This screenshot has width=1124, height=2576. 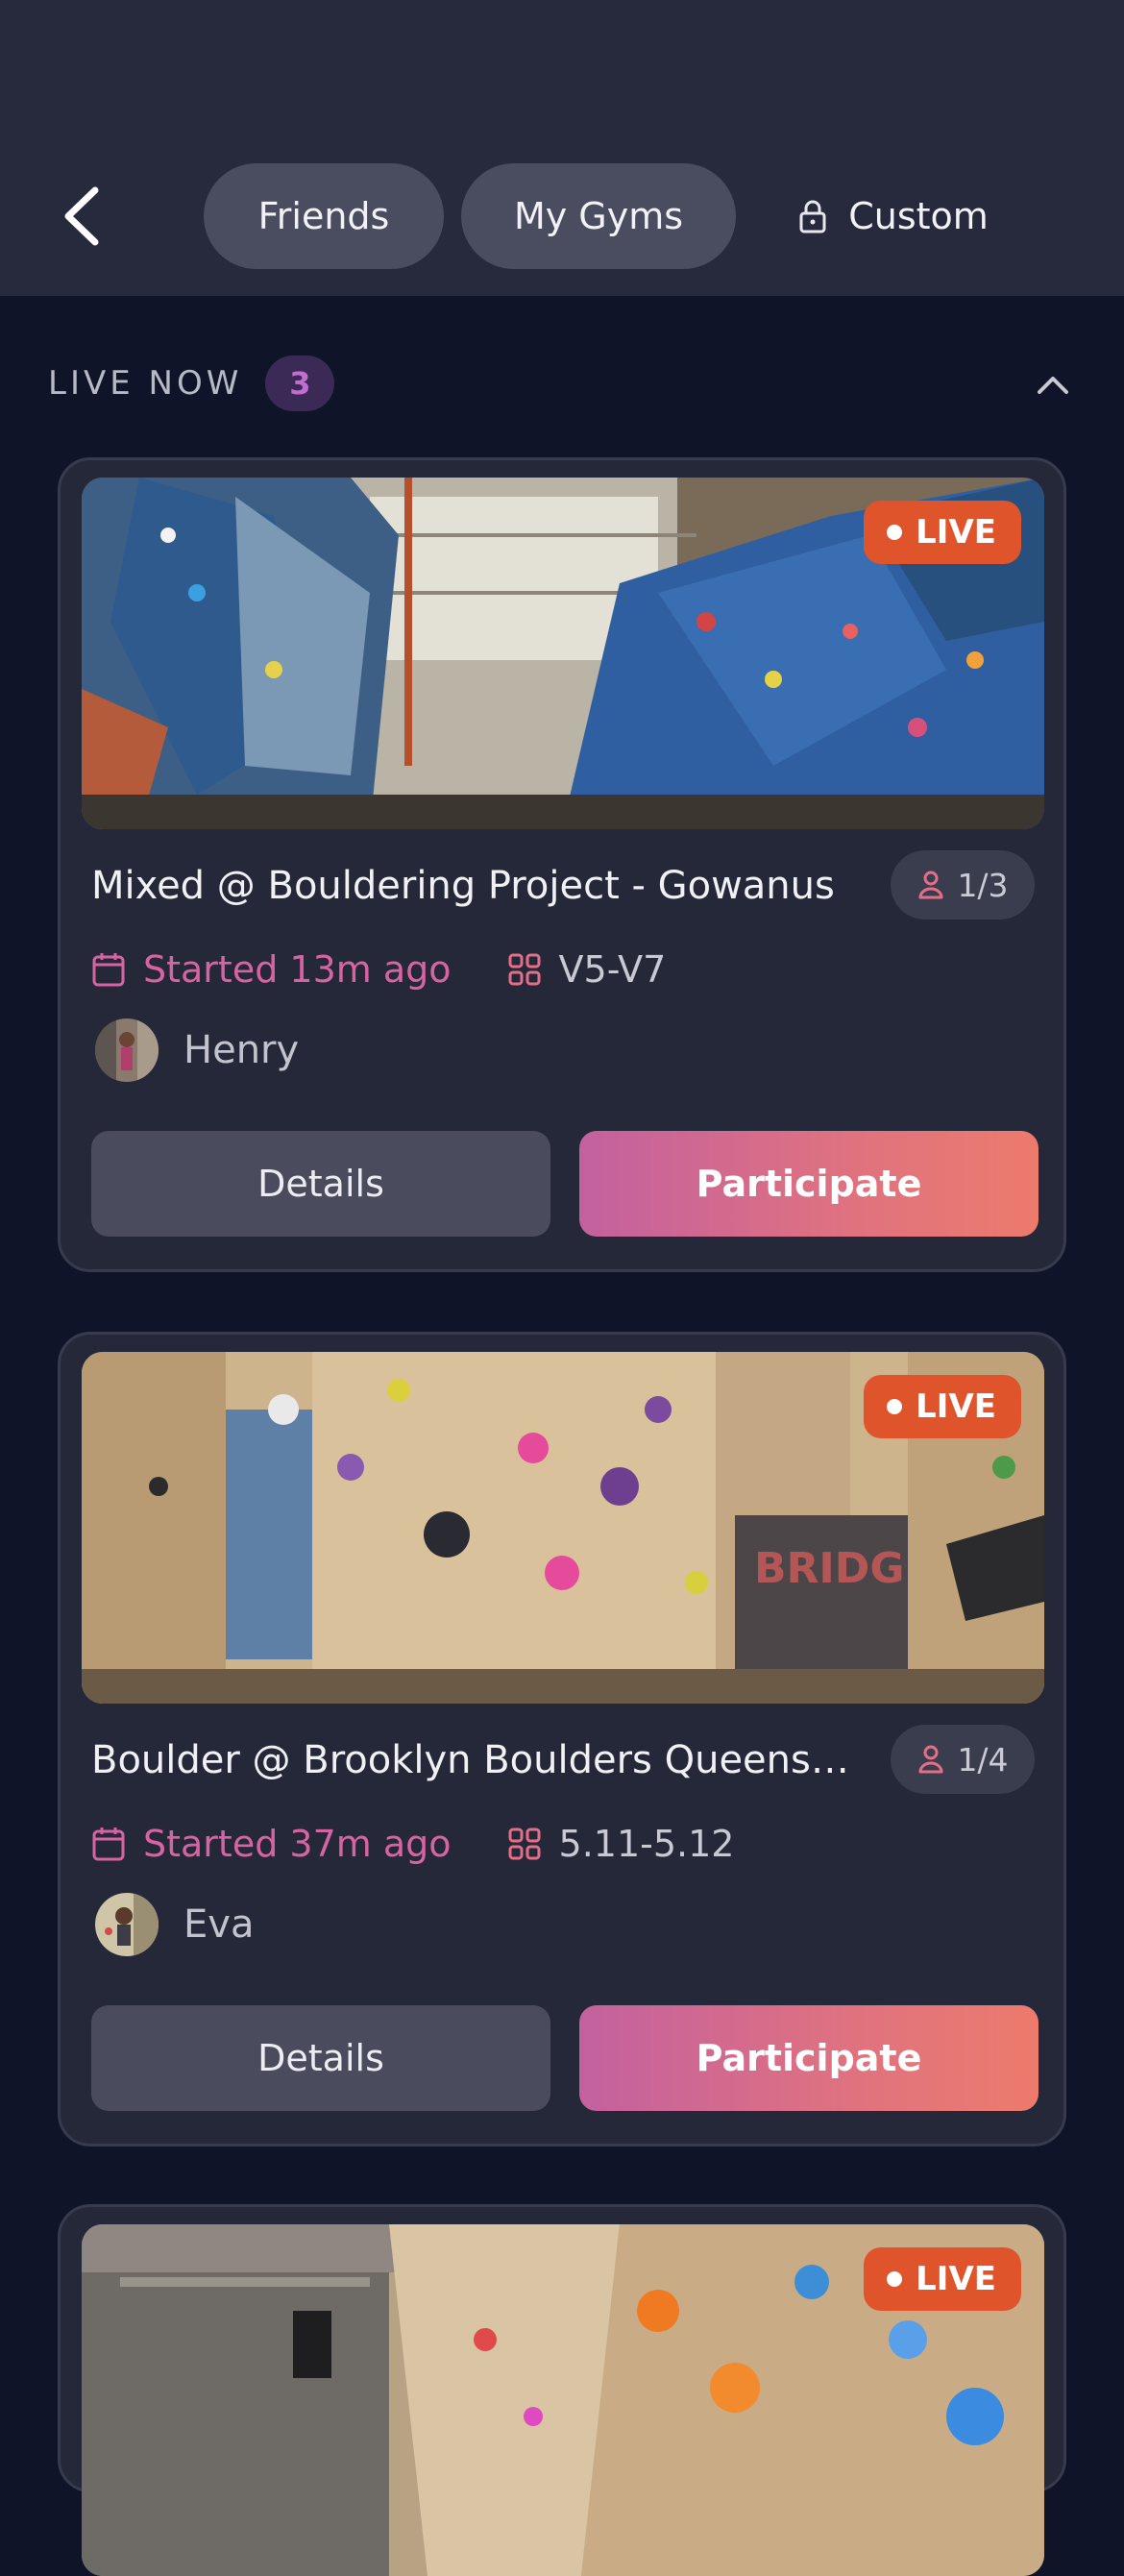 I want to click on started-text: Started 13m ago, so click(x=297, y=969).